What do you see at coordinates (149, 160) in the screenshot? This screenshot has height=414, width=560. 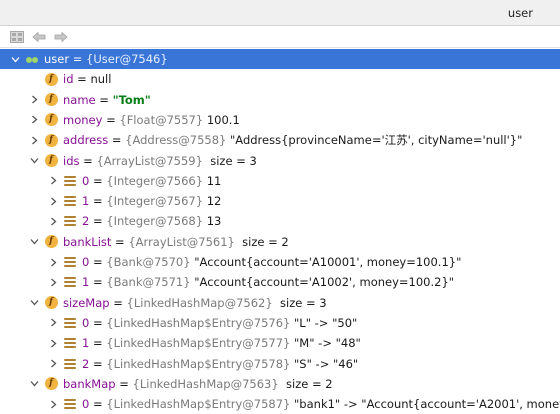 I see `object-type-ref: {ArrayList@7559}` at bounding box center [149, 160].